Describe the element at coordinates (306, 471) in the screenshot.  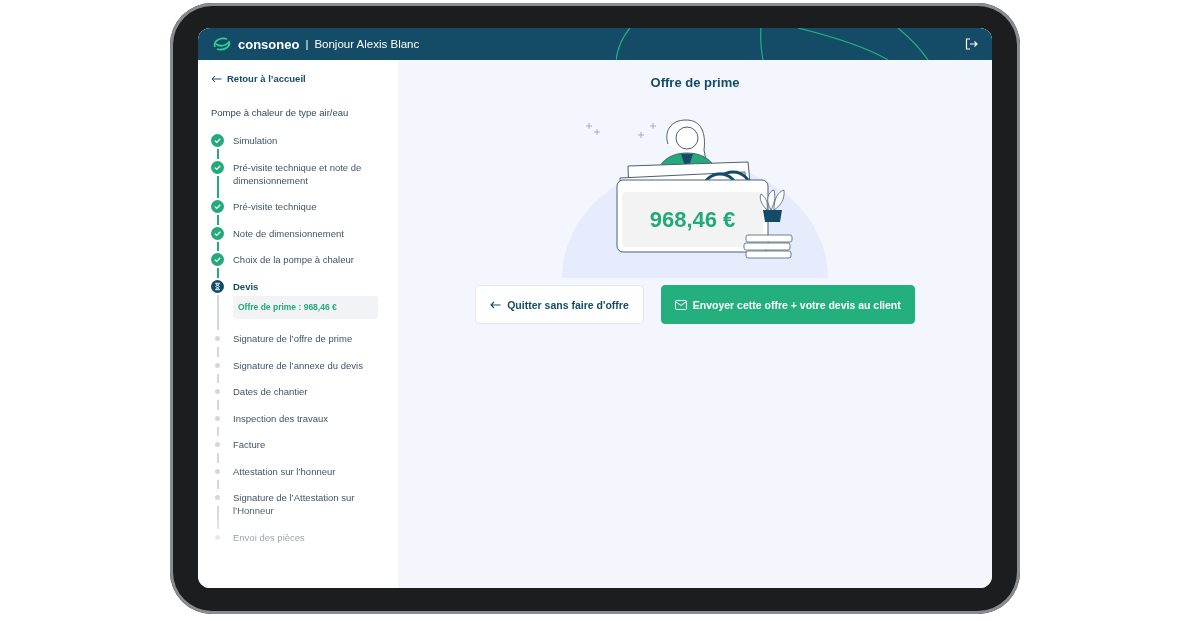
I see `step-label: Attestation sur l’honneur` at that location.